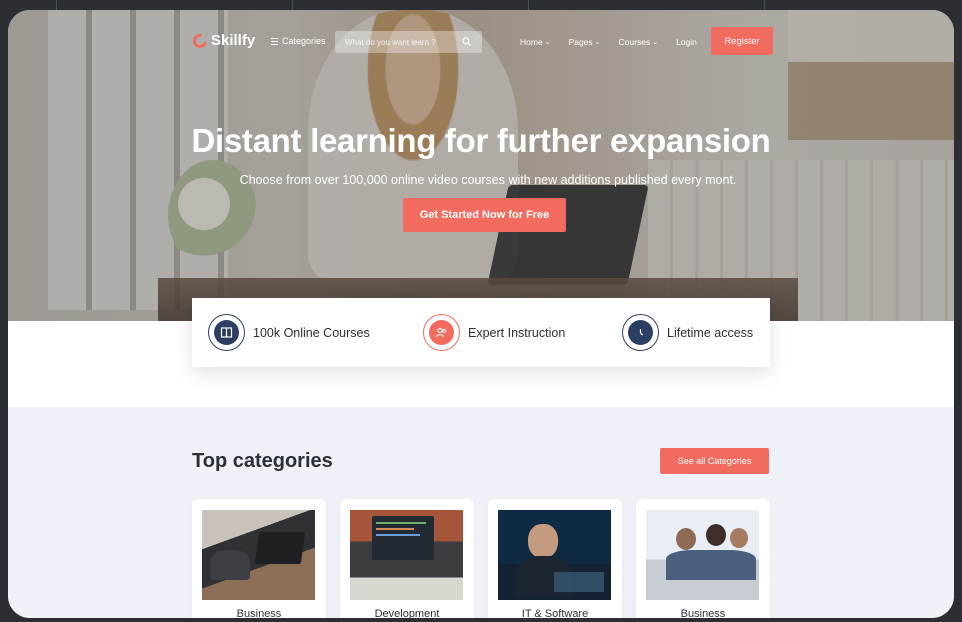 The image size is (962, 622). Describe the element at coordinates (531, 42) in the screenshot. I see `nav-link-home-label: Home` at that location.